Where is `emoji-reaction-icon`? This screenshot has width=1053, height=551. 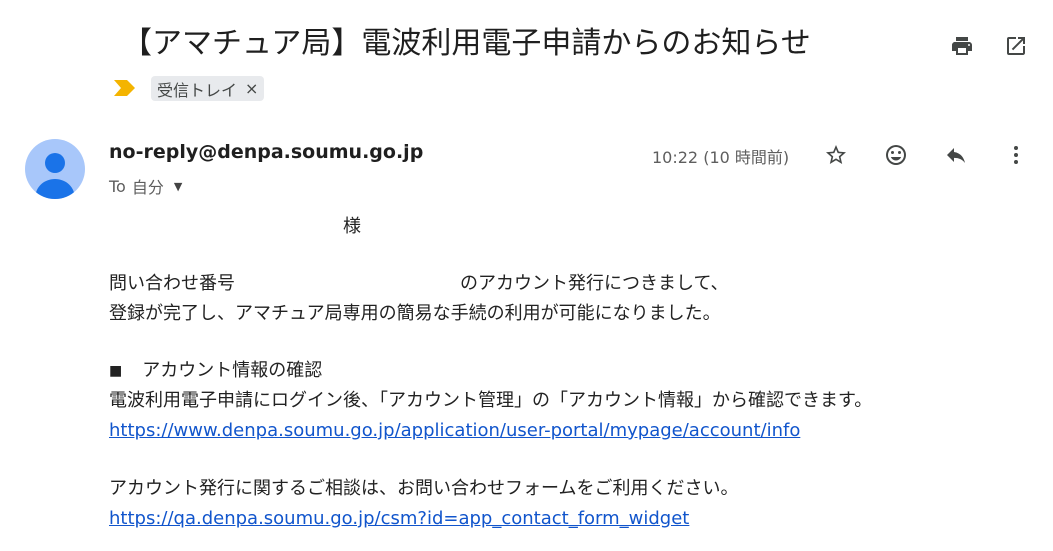 emoji-reaction-icon is located at coordinates (896, 155).